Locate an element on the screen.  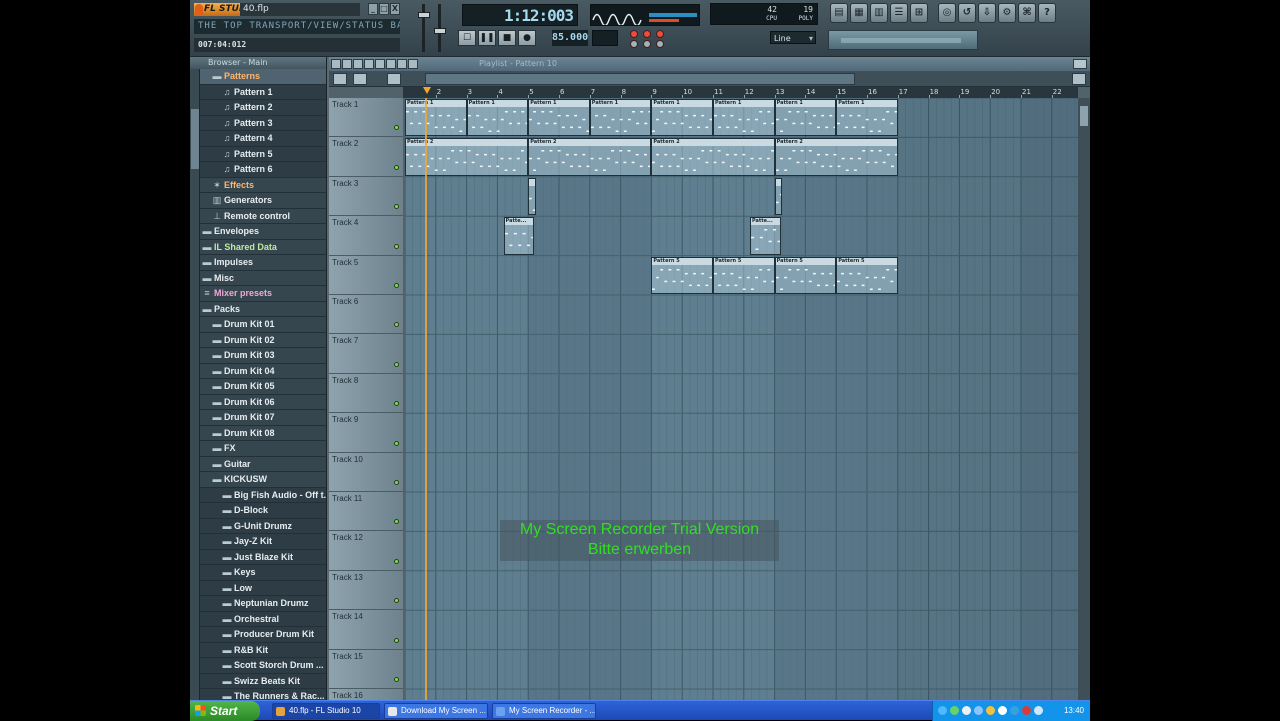
stop-button: ■ is located at coordinates (507, 38).